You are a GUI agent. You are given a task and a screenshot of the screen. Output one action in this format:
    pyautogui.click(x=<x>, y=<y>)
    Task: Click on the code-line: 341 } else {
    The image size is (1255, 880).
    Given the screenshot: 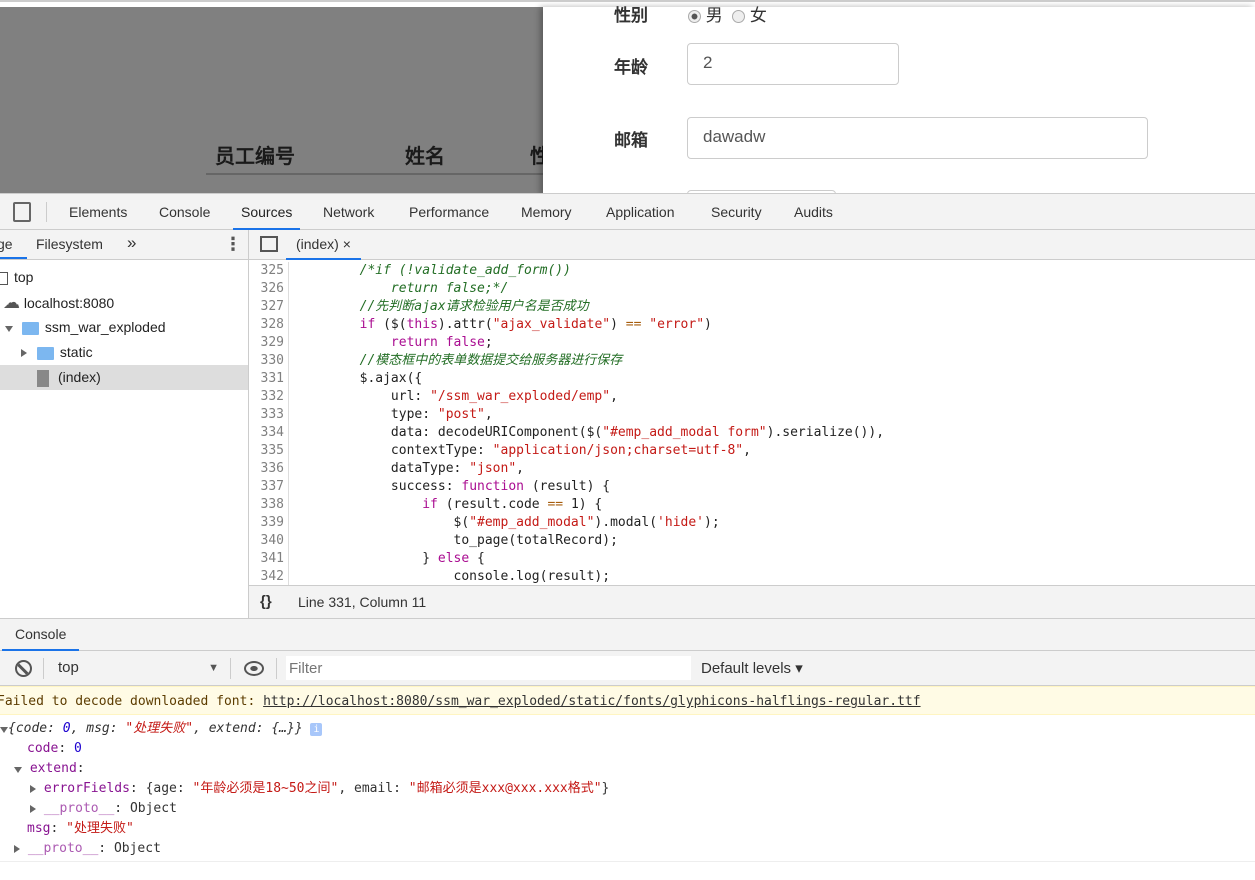 What is the action you would take?
    pyautogui.click(x=752, y=559)
    